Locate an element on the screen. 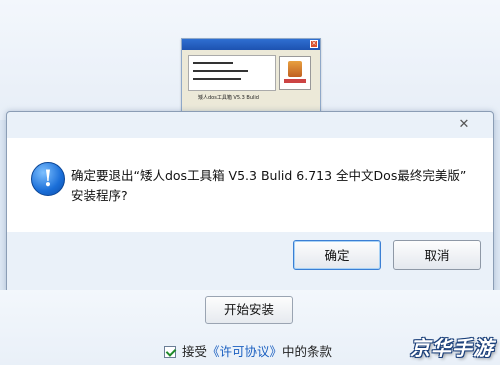 This screenshot has height=365, width=500. preview-panel is located at coordinates (232, 73).